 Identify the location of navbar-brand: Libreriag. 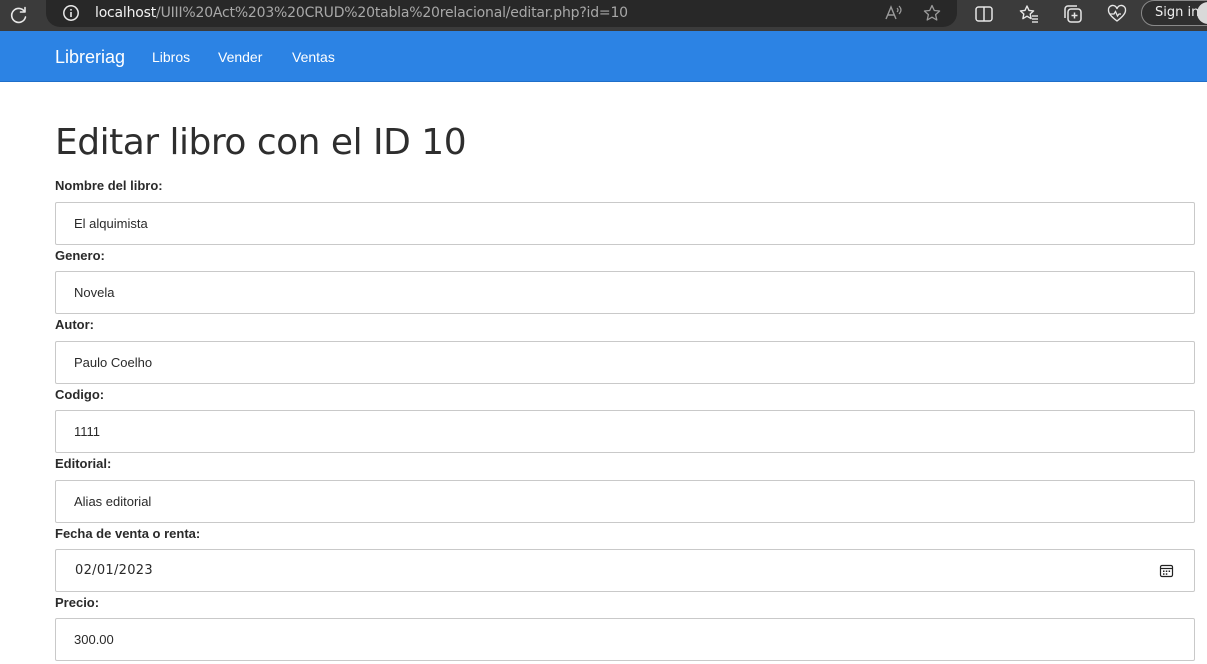
(90, 57).